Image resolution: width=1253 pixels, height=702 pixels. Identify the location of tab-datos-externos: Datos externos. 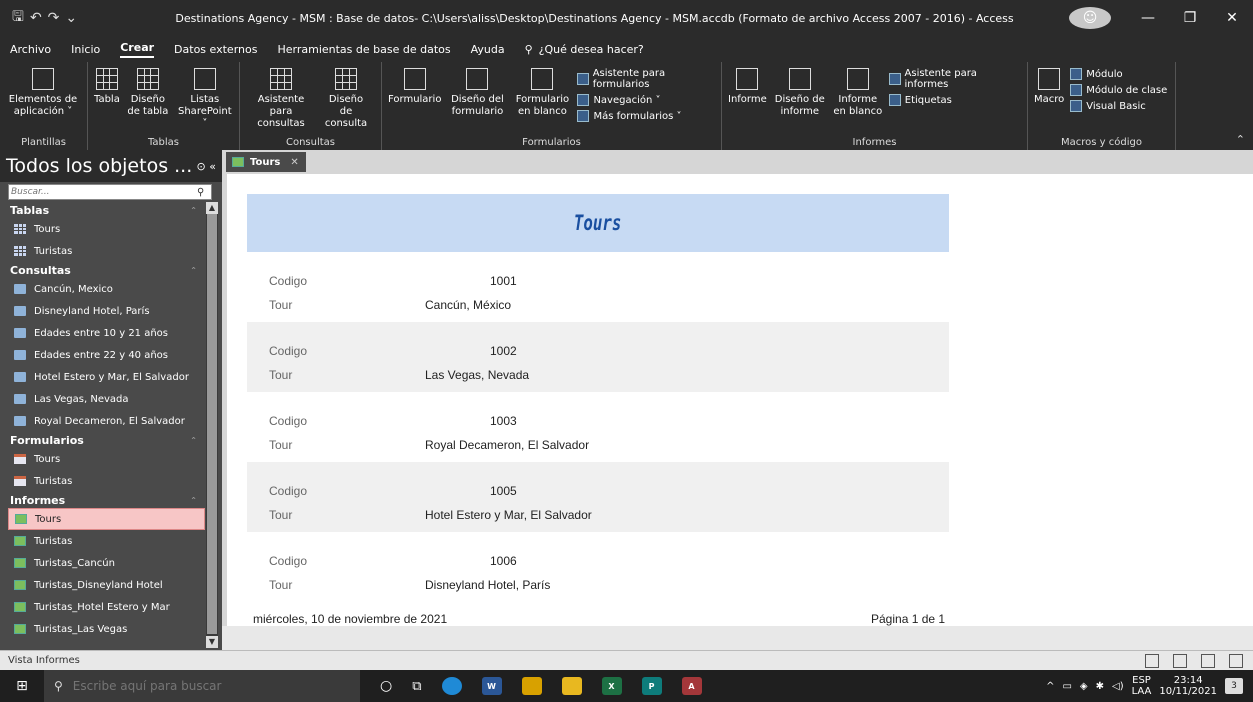
(215, 49).